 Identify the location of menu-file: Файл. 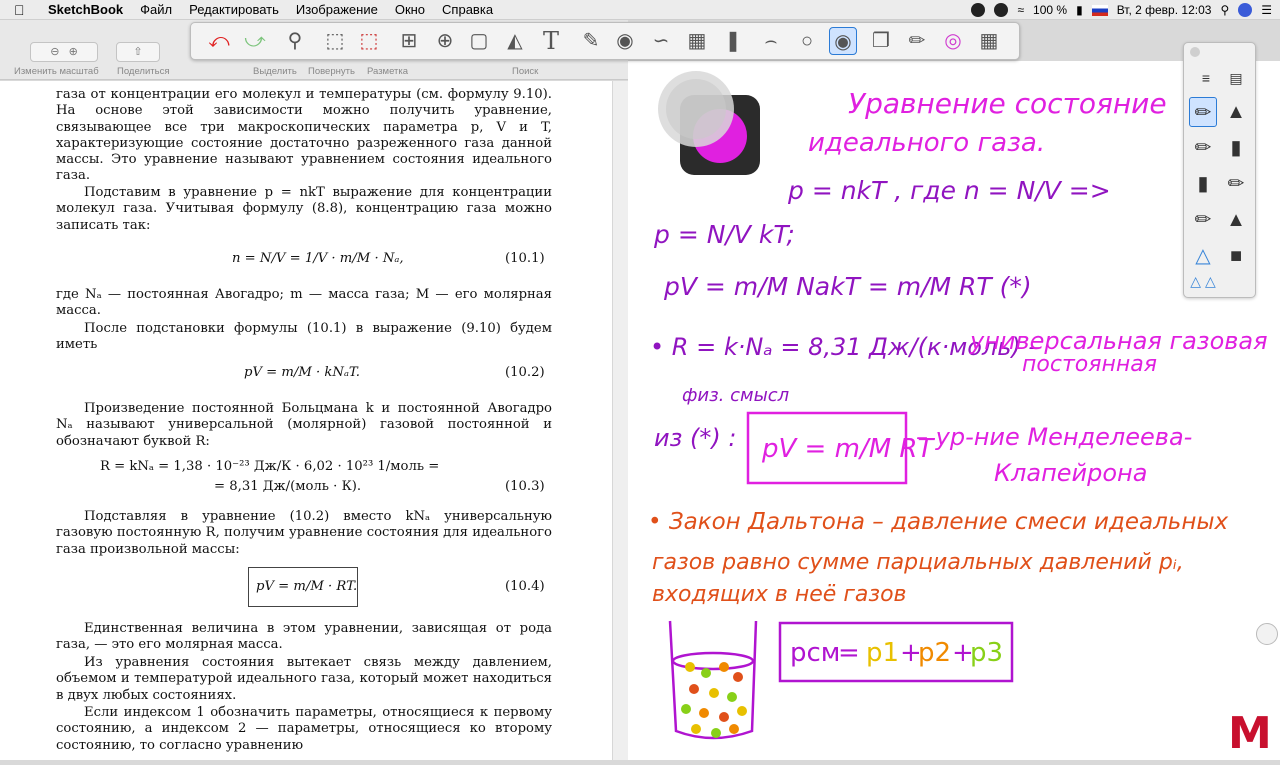
(156, 9).